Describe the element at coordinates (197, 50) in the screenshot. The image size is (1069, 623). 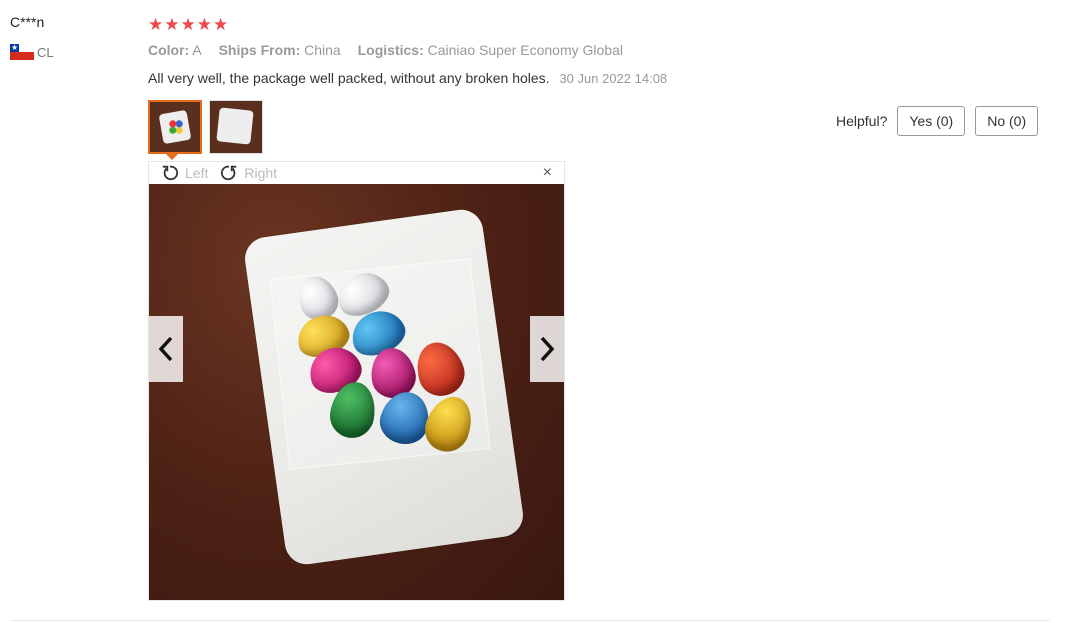
I see `color-value: A` at that location.